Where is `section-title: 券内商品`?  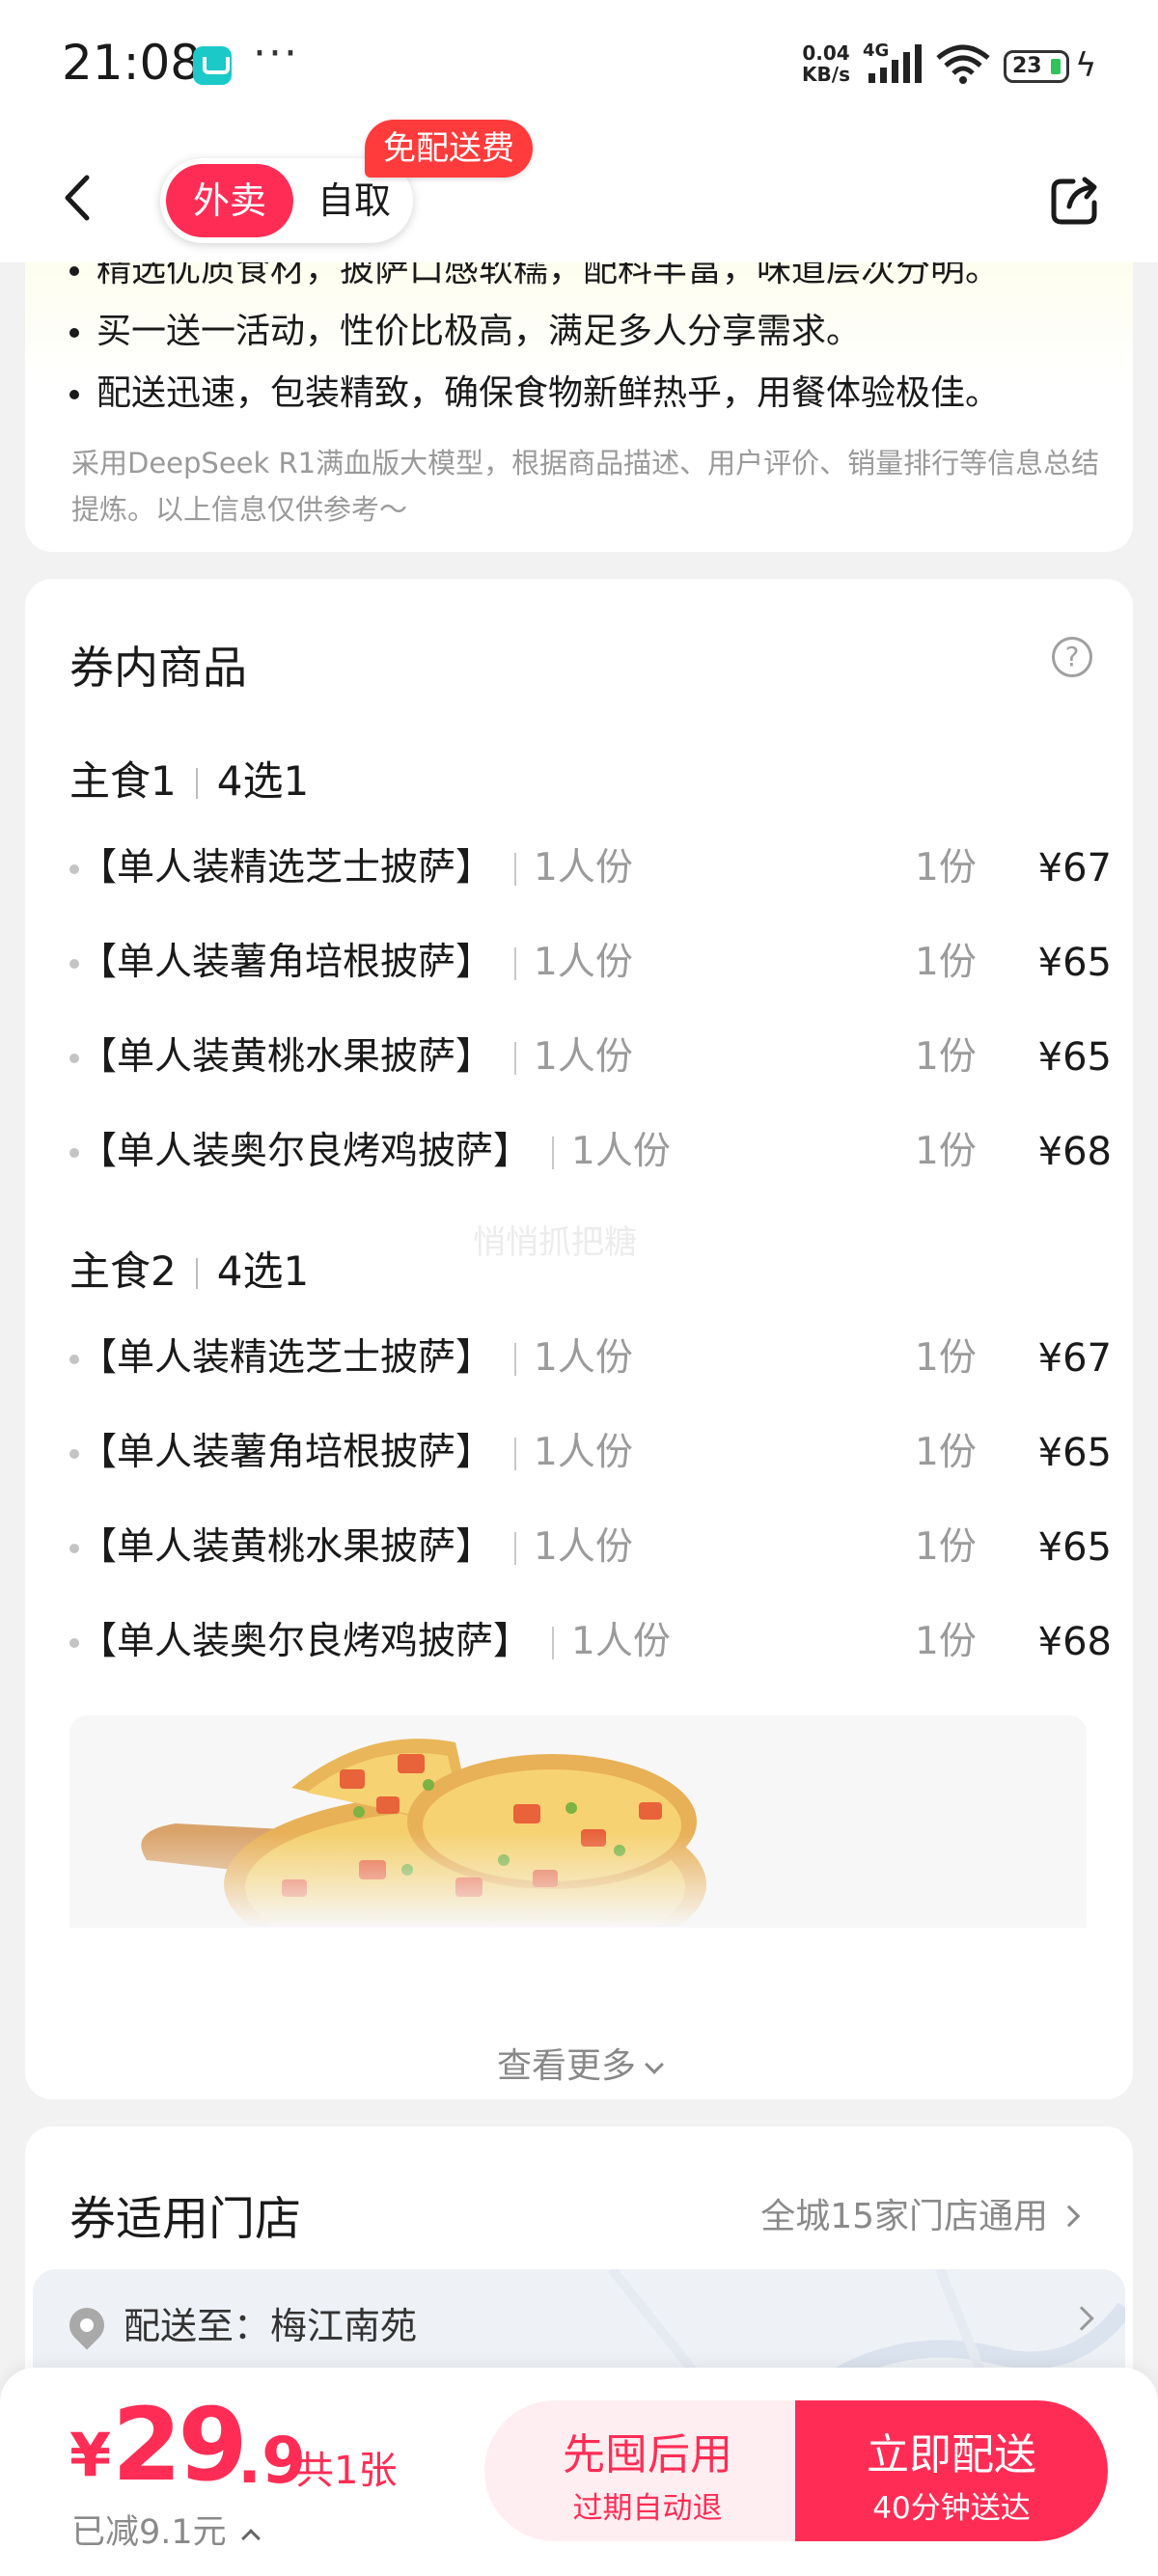 section-title: 券内商品 is located at coordinates (158, 668).